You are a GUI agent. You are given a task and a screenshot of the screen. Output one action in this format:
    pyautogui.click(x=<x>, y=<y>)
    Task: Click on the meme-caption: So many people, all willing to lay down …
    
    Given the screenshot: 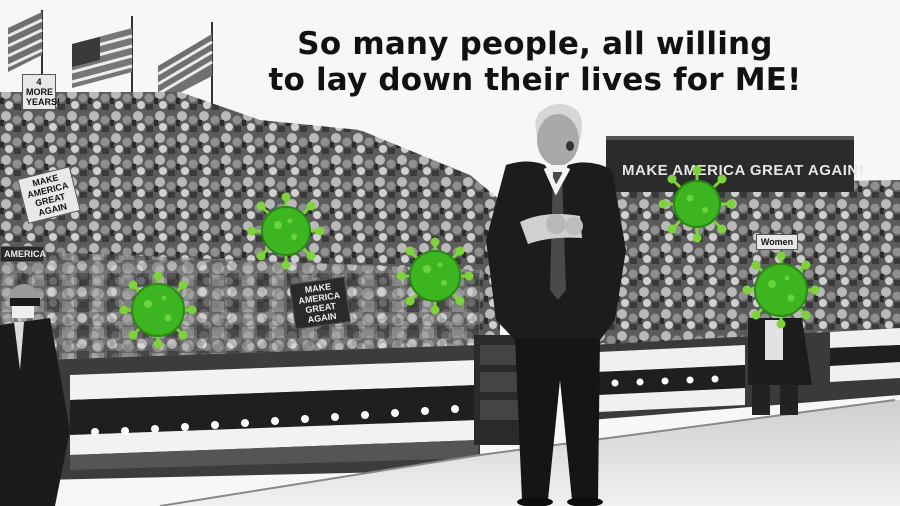 What is the action you would take?
    pyautogui.click(x=535, y=62)
    